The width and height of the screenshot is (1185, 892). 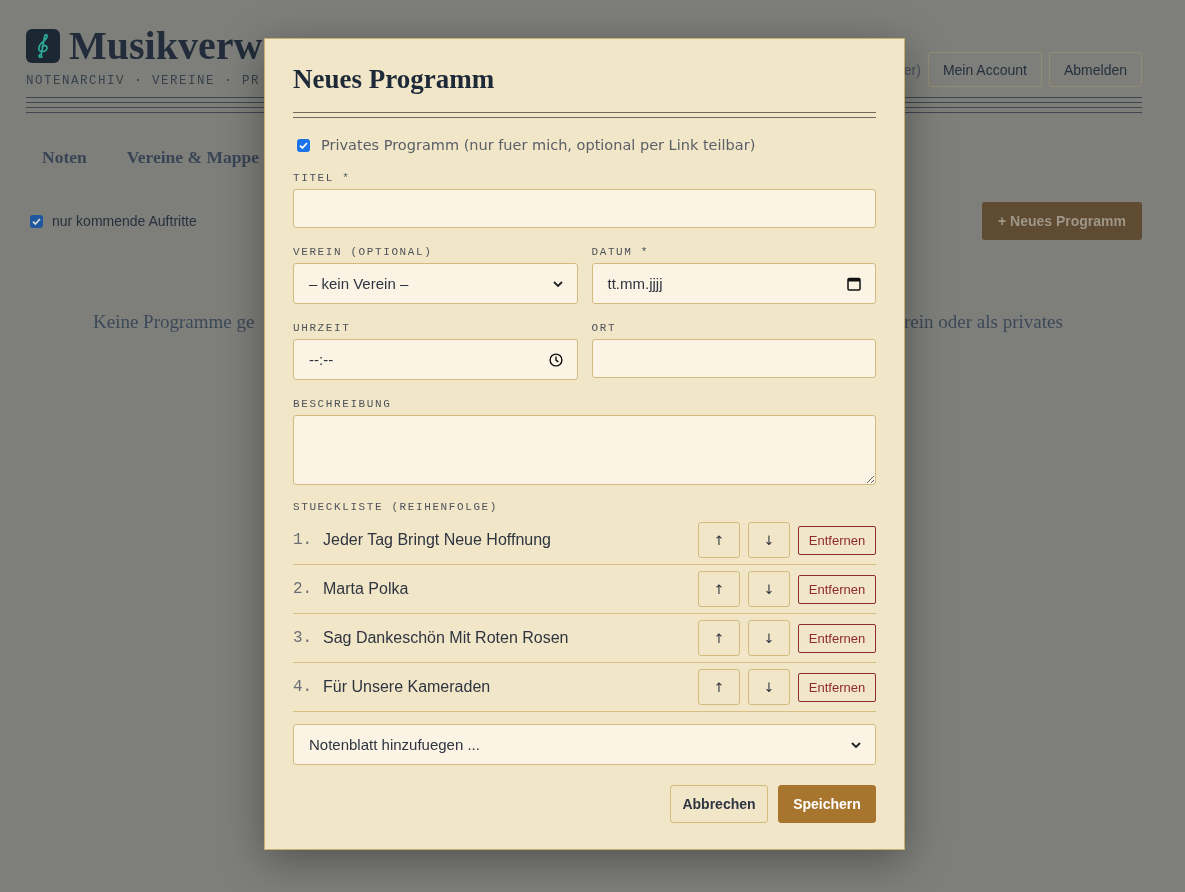 I want to click on treble-clef-icon, so click(x=43, y=46).